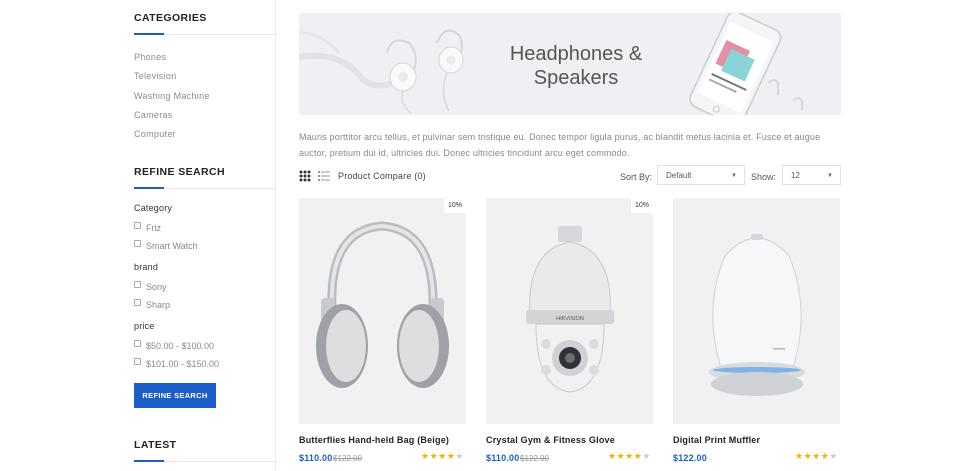 This screenshot has width=980, height=471. I want to click on product-image, so click(756, 311).